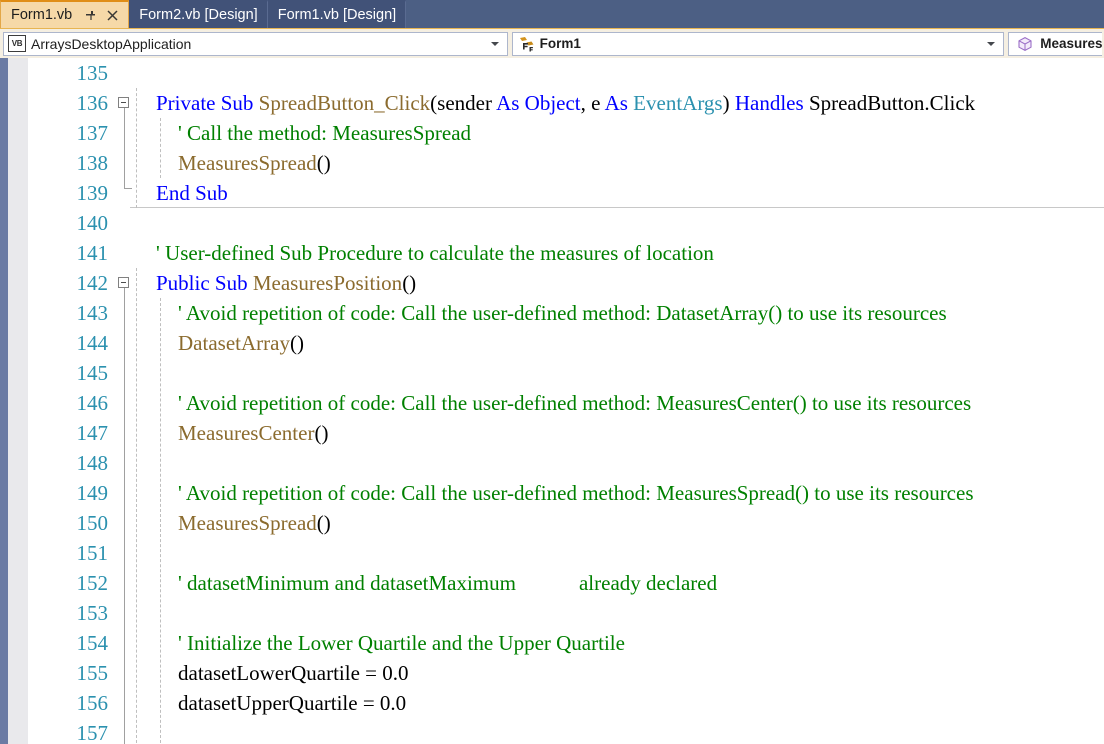  I want to click on token-meth: MeasuresCenter, so click(246, 433).